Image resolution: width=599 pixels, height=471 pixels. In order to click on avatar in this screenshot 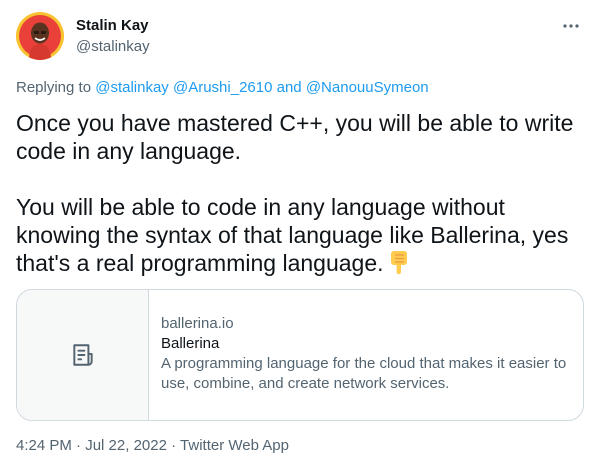, I will do `click(40, 36)`.